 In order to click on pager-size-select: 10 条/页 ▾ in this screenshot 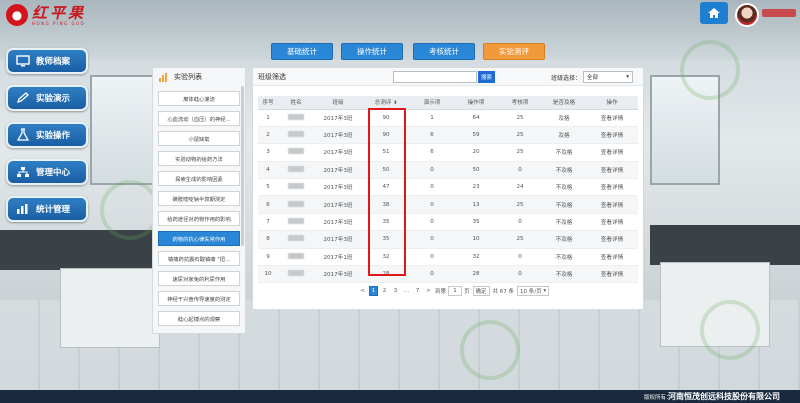, I will do `click(533, 291)`.